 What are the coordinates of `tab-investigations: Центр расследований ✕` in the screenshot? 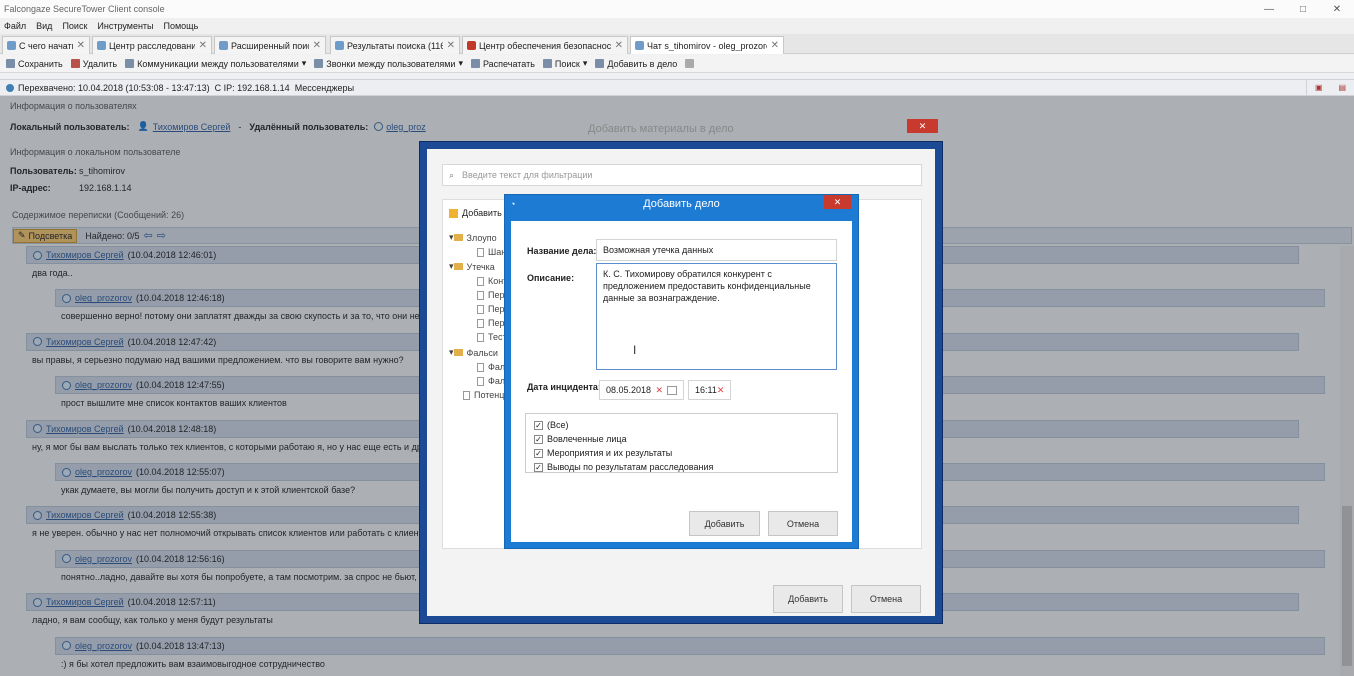 It's located at (152, 45).